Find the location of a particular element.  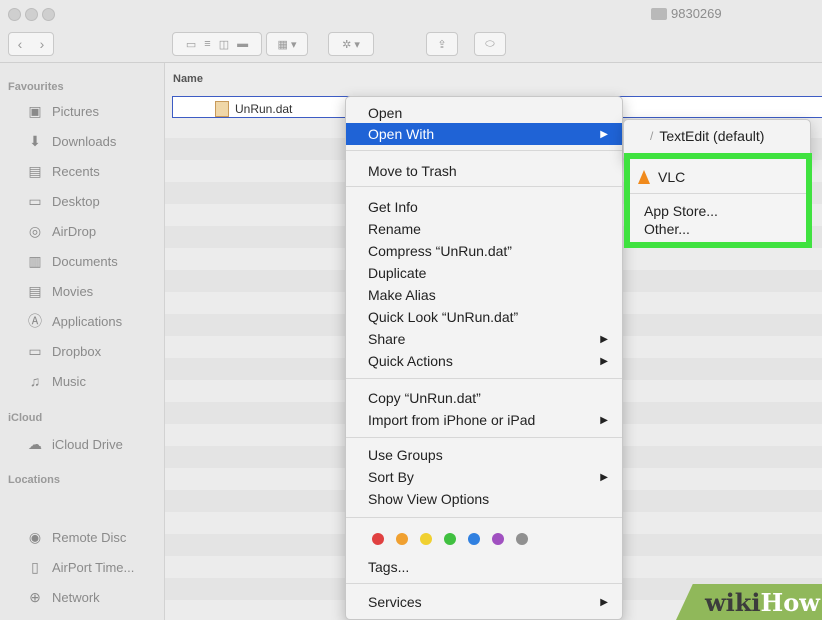

back-forward-buttons: ‹ › is located at coordinates (31, 44).